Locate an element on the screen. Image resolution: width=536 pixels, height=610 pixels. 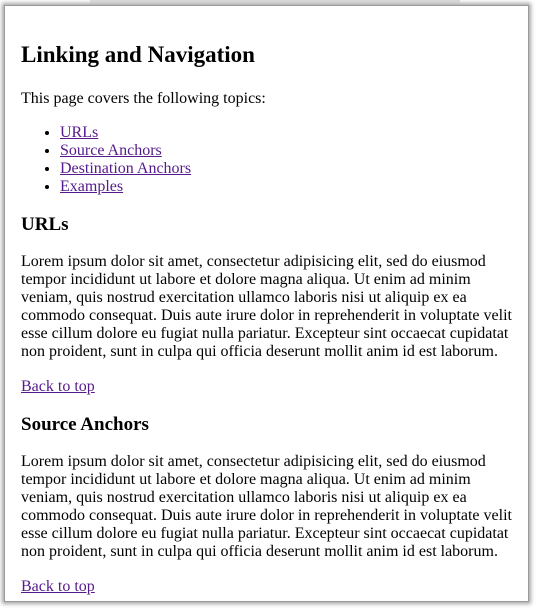
intro-text: This page covers the following topics: is located at coordinates (143, 98).